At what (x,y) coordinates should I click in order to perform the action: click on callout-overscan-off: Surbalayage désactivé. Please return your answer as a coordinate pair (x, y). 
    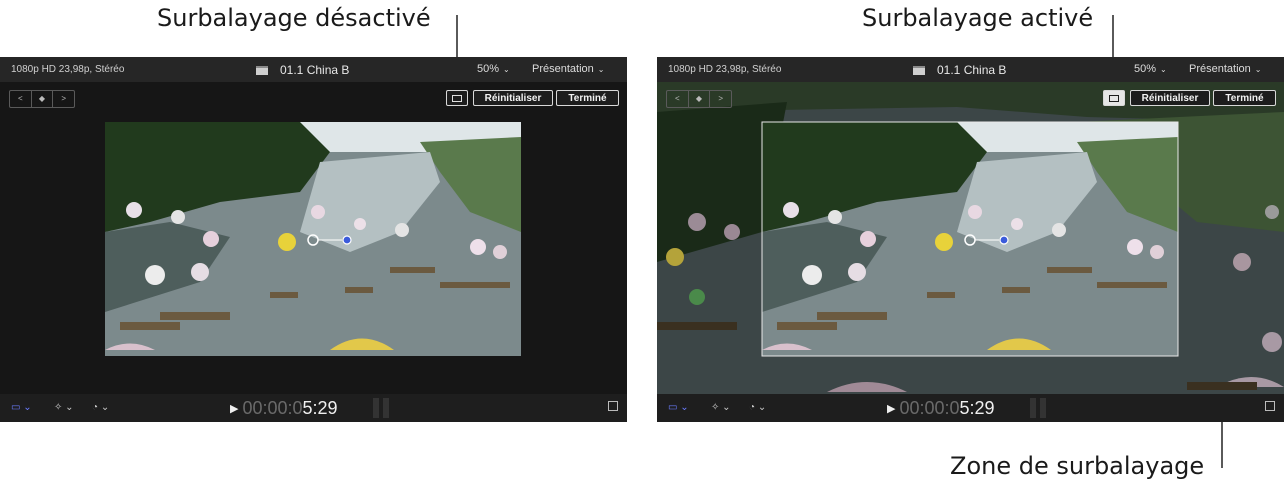
    Looking at the image, I should click on (294, 18).